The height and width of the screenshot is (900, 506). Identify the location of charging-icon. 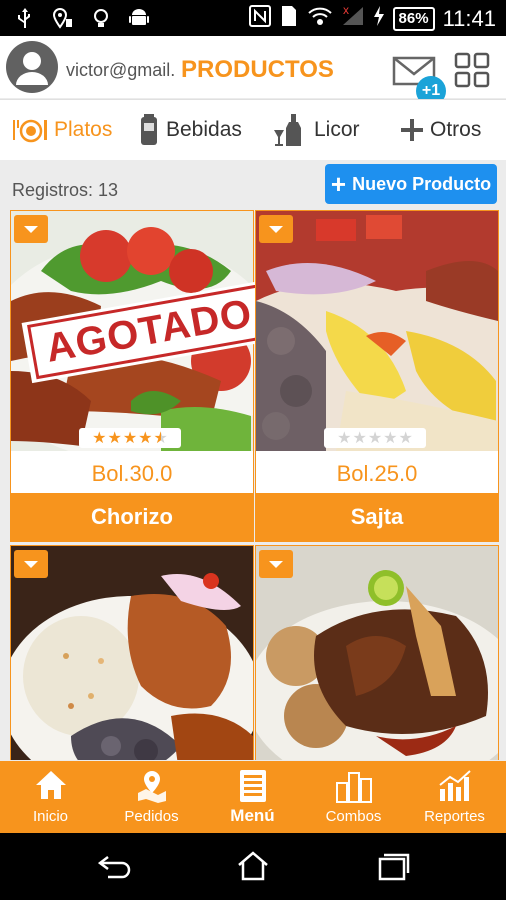
(379, 18).